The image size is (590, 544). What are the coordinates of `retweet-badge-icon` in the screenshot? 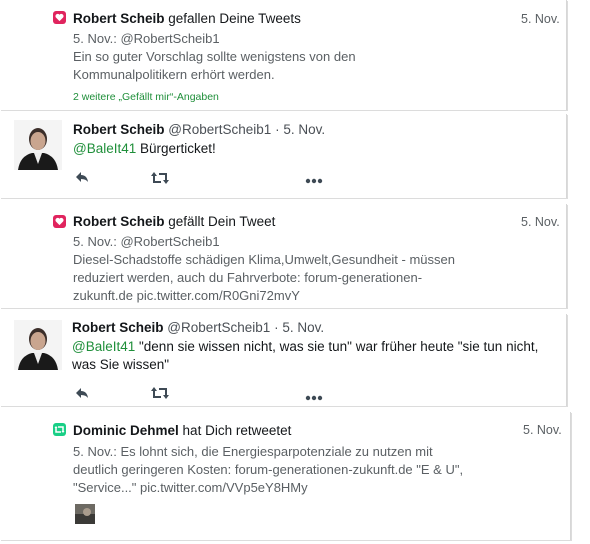 It's located at (59, 429).